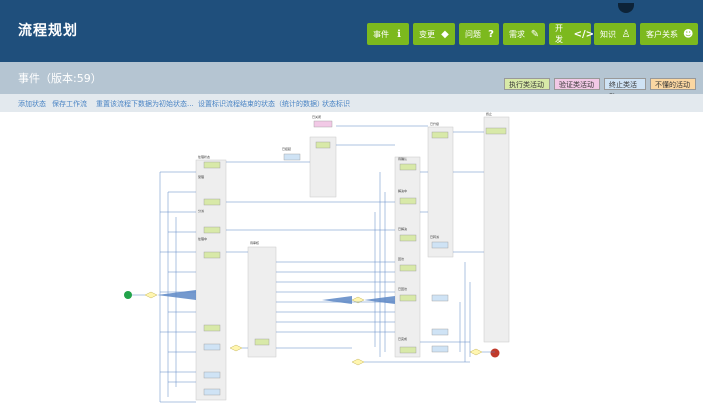  Describe the element at coordinates (351, 81) in the screenshot. I see `page-header: 事件（版本:59） 执行类活动 验证类活动 终止类活动 不懂的活动` at that location.